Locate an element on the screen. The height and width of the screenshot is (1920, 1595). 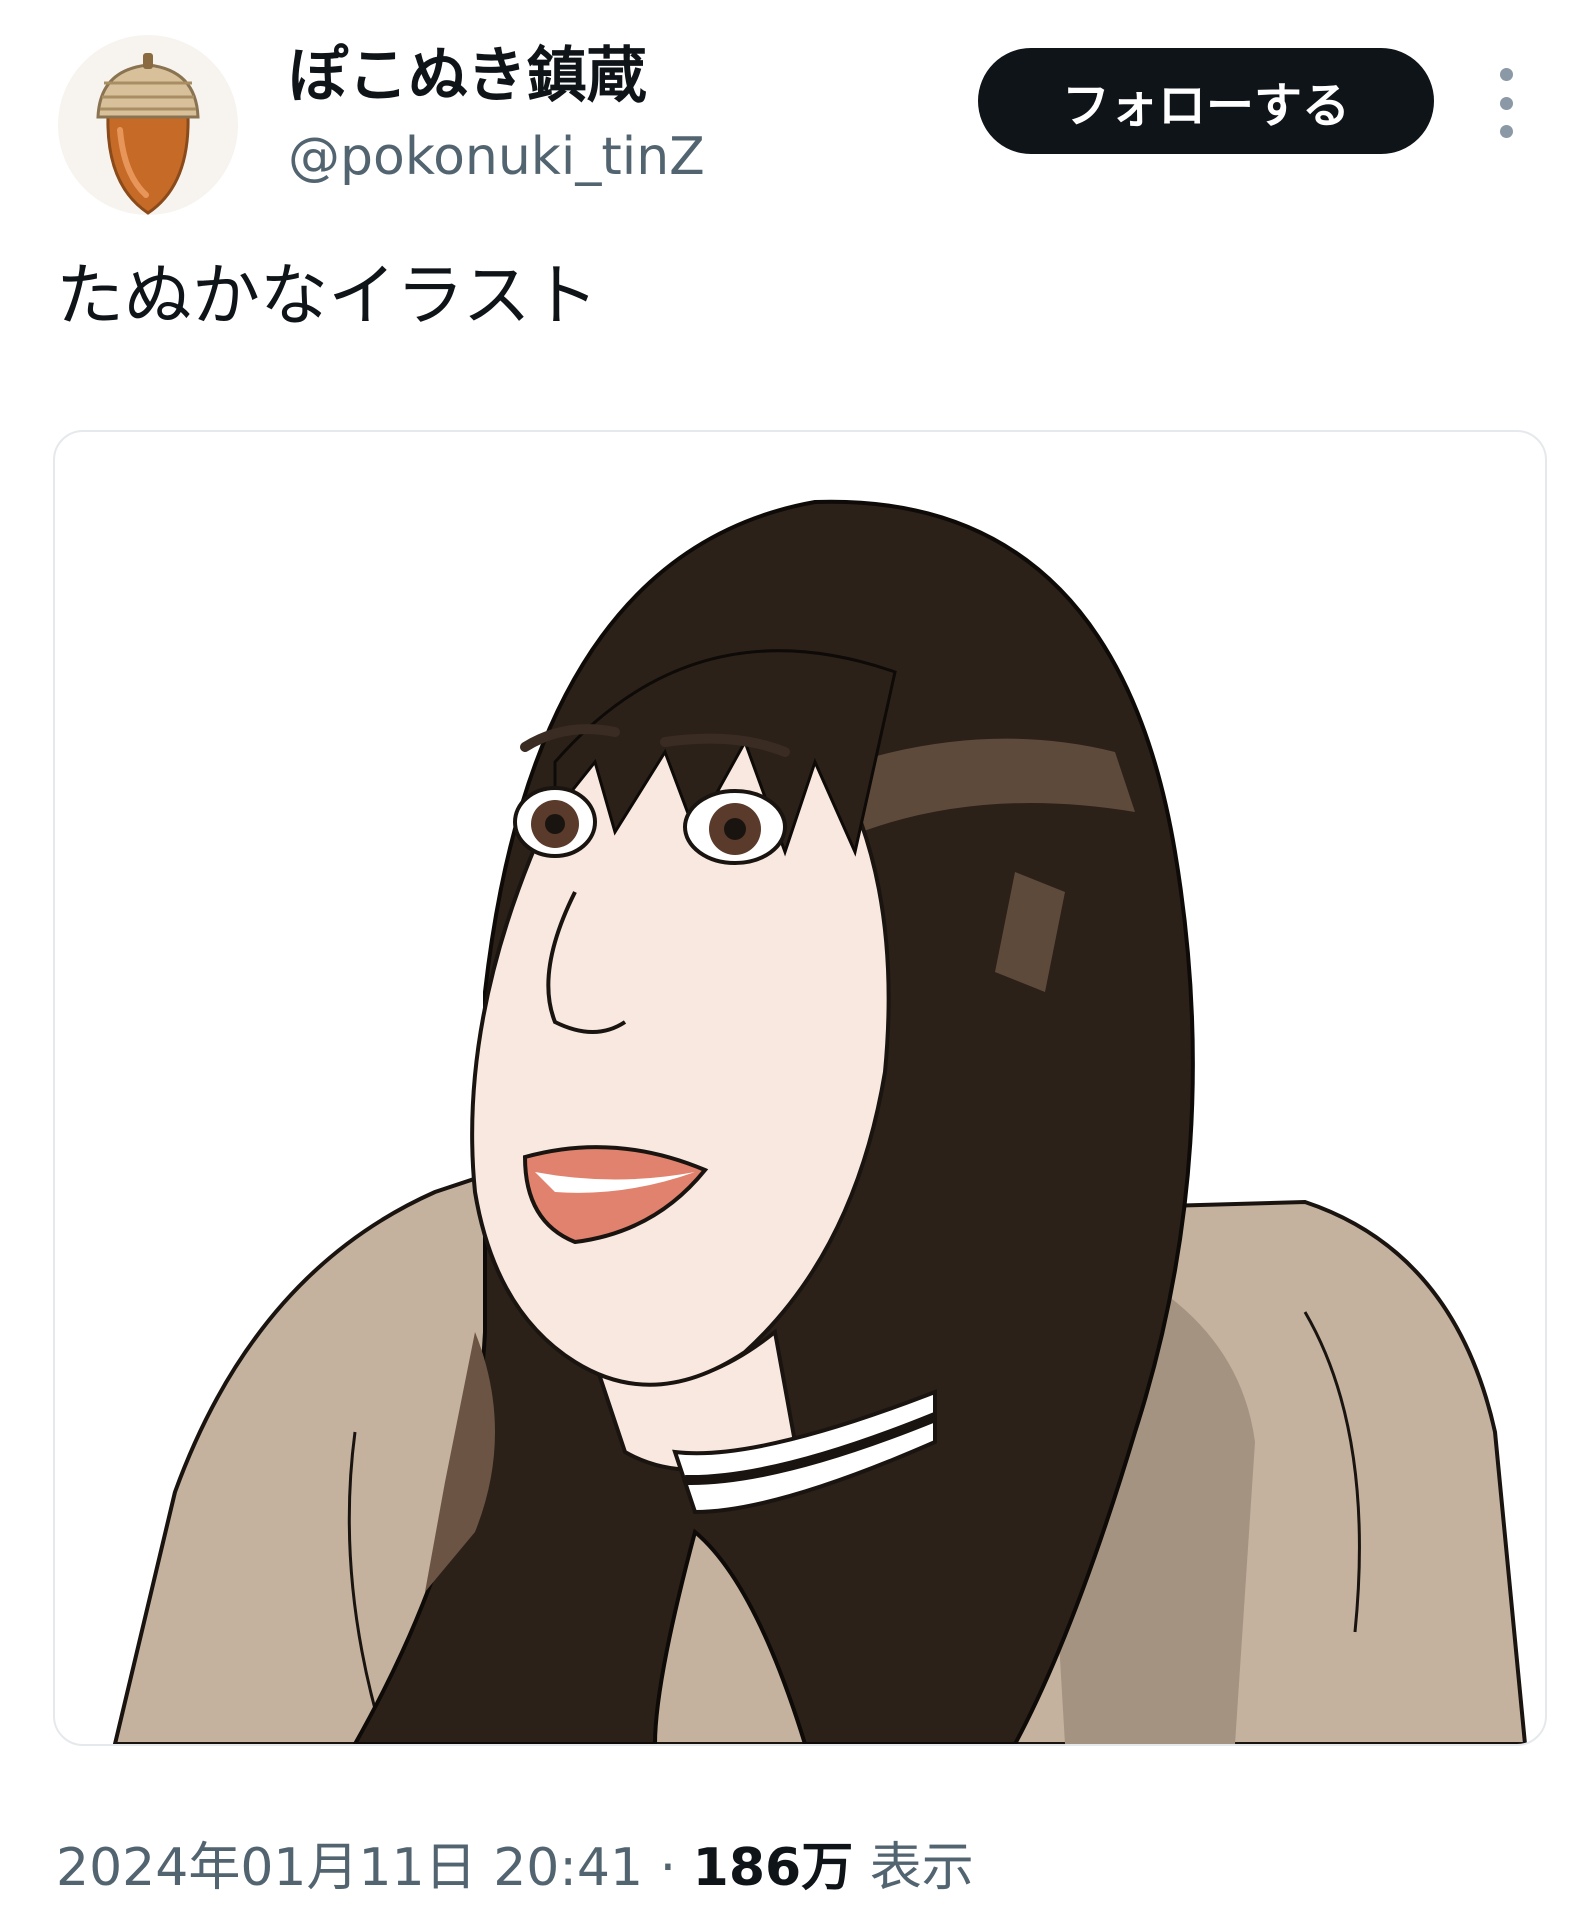
views-count: 186万 is located at coordinates (773, 1868).